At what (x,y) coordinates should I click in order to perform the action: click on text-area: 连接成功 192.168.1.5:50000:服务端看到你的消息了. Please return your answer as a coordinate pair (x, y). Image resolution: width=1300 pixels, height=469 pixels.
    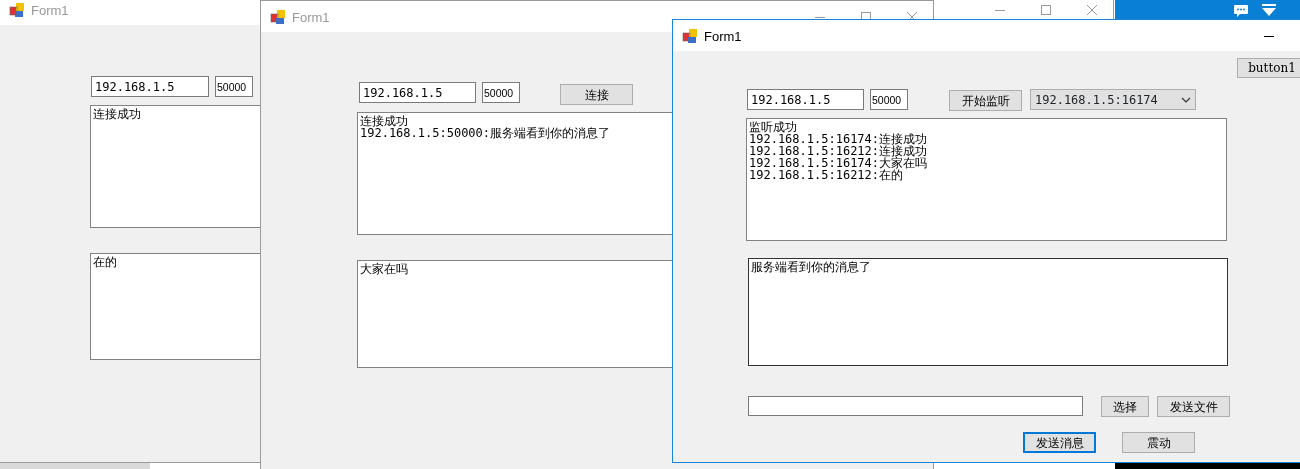
    Looking at the image, I should click on (514, 173).